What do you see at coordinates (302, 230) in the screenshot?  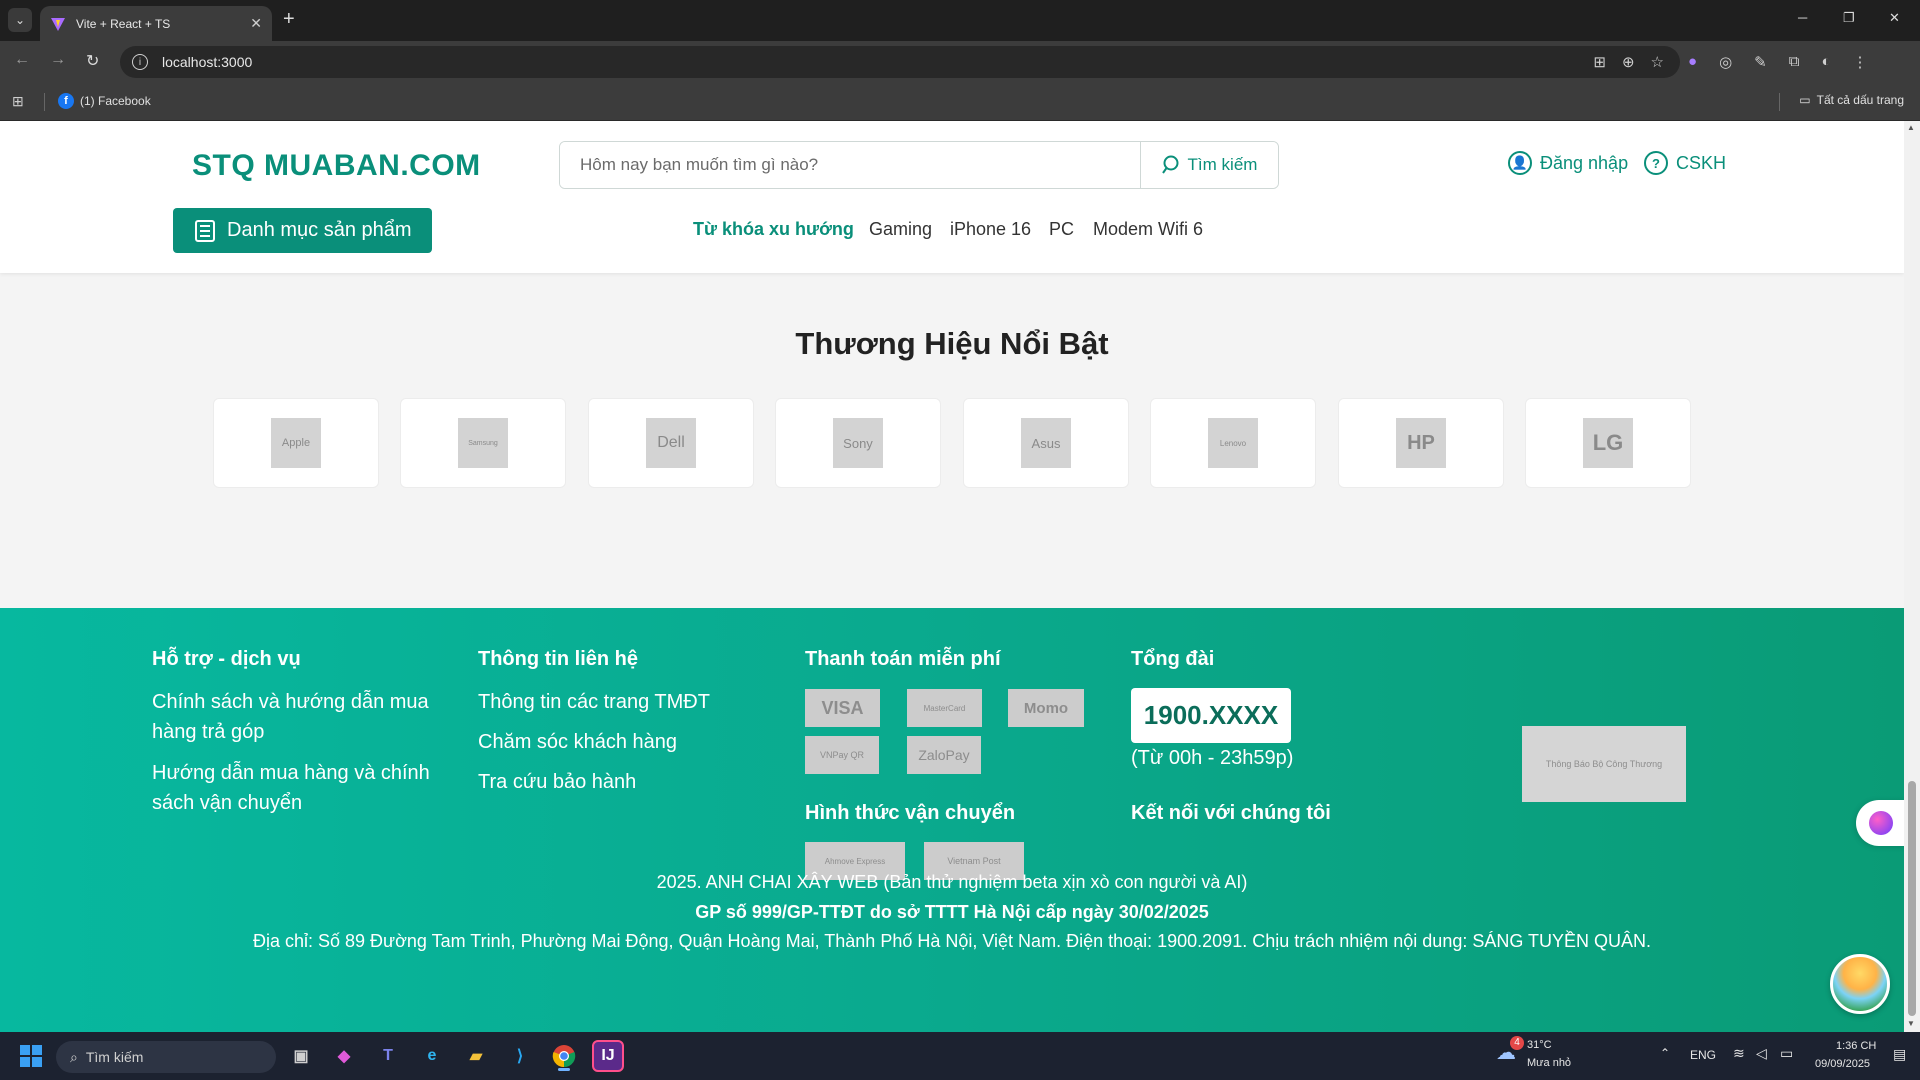 I see `category-menu-button: Danh mục sản phẩm` at bounding box center [302, 230].